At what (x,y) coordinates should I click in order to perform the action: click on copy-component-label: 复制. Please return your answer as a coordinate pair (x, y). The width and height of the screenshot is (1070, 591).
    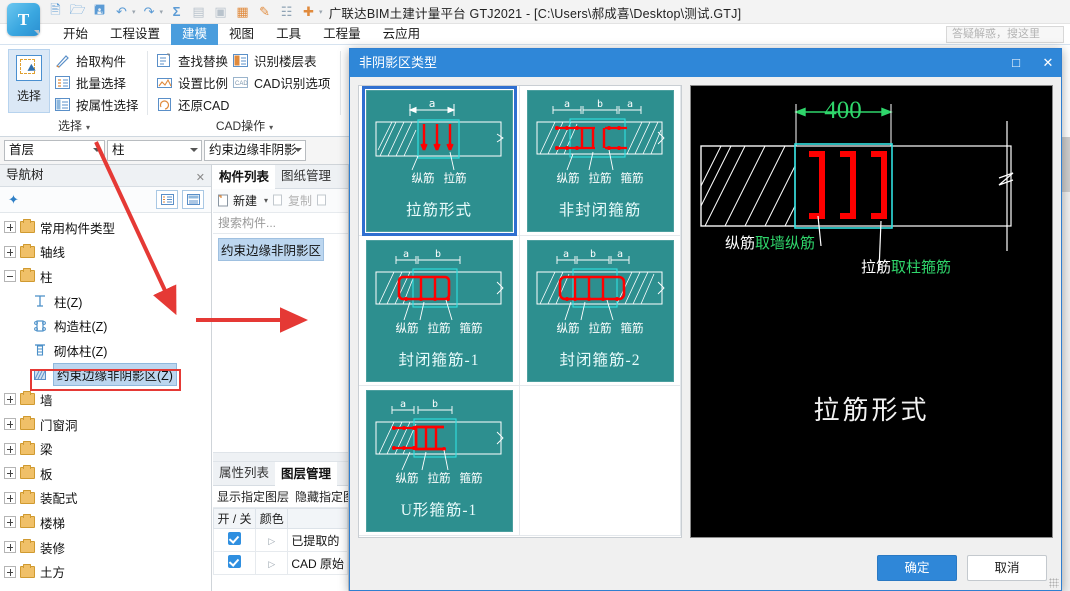
    Looking at the image, I should click on (300, 201).